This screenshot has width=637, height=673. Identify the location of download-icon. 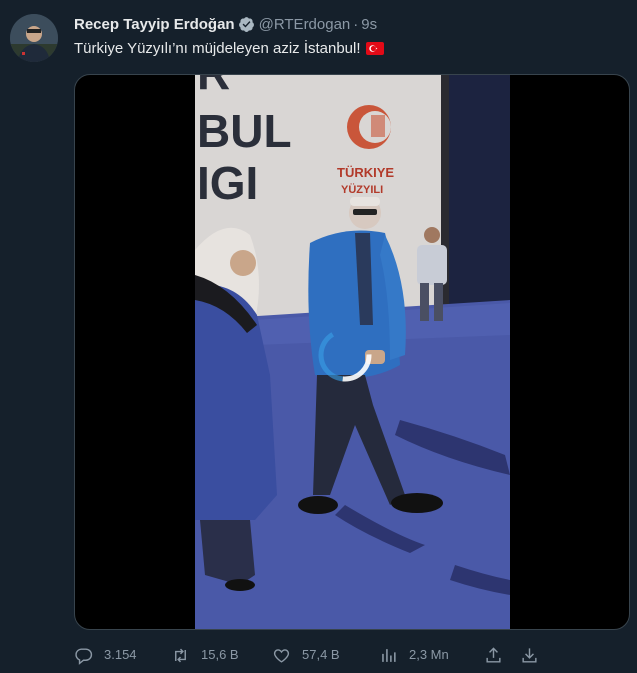
(529, 655).